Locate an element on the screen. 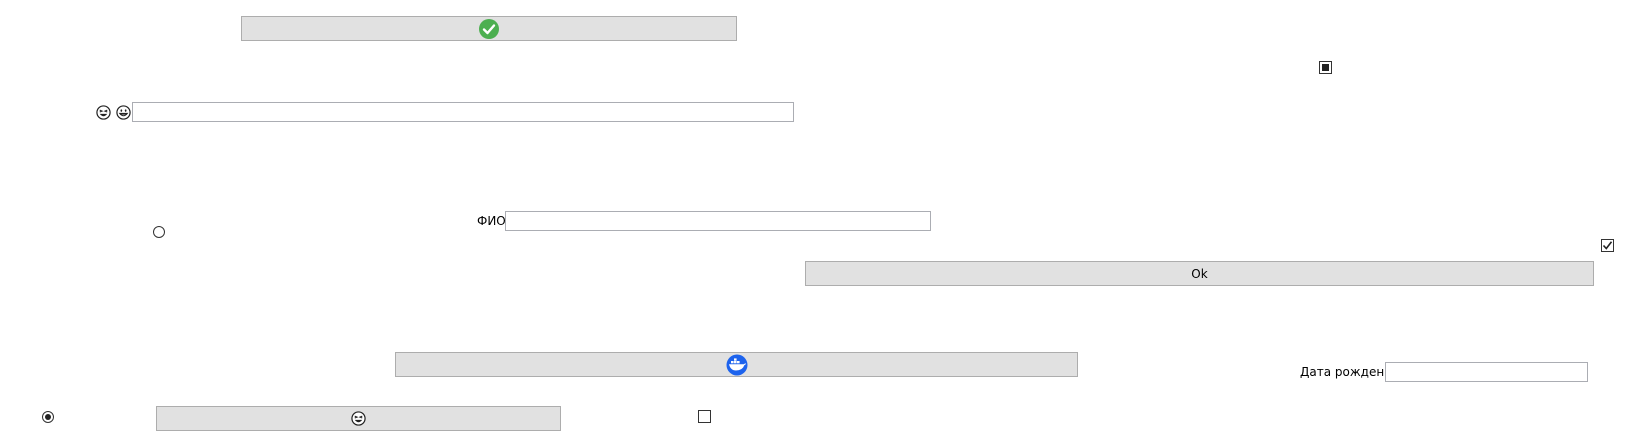  ok-button: Ok is located at coordinates (1199, 273).